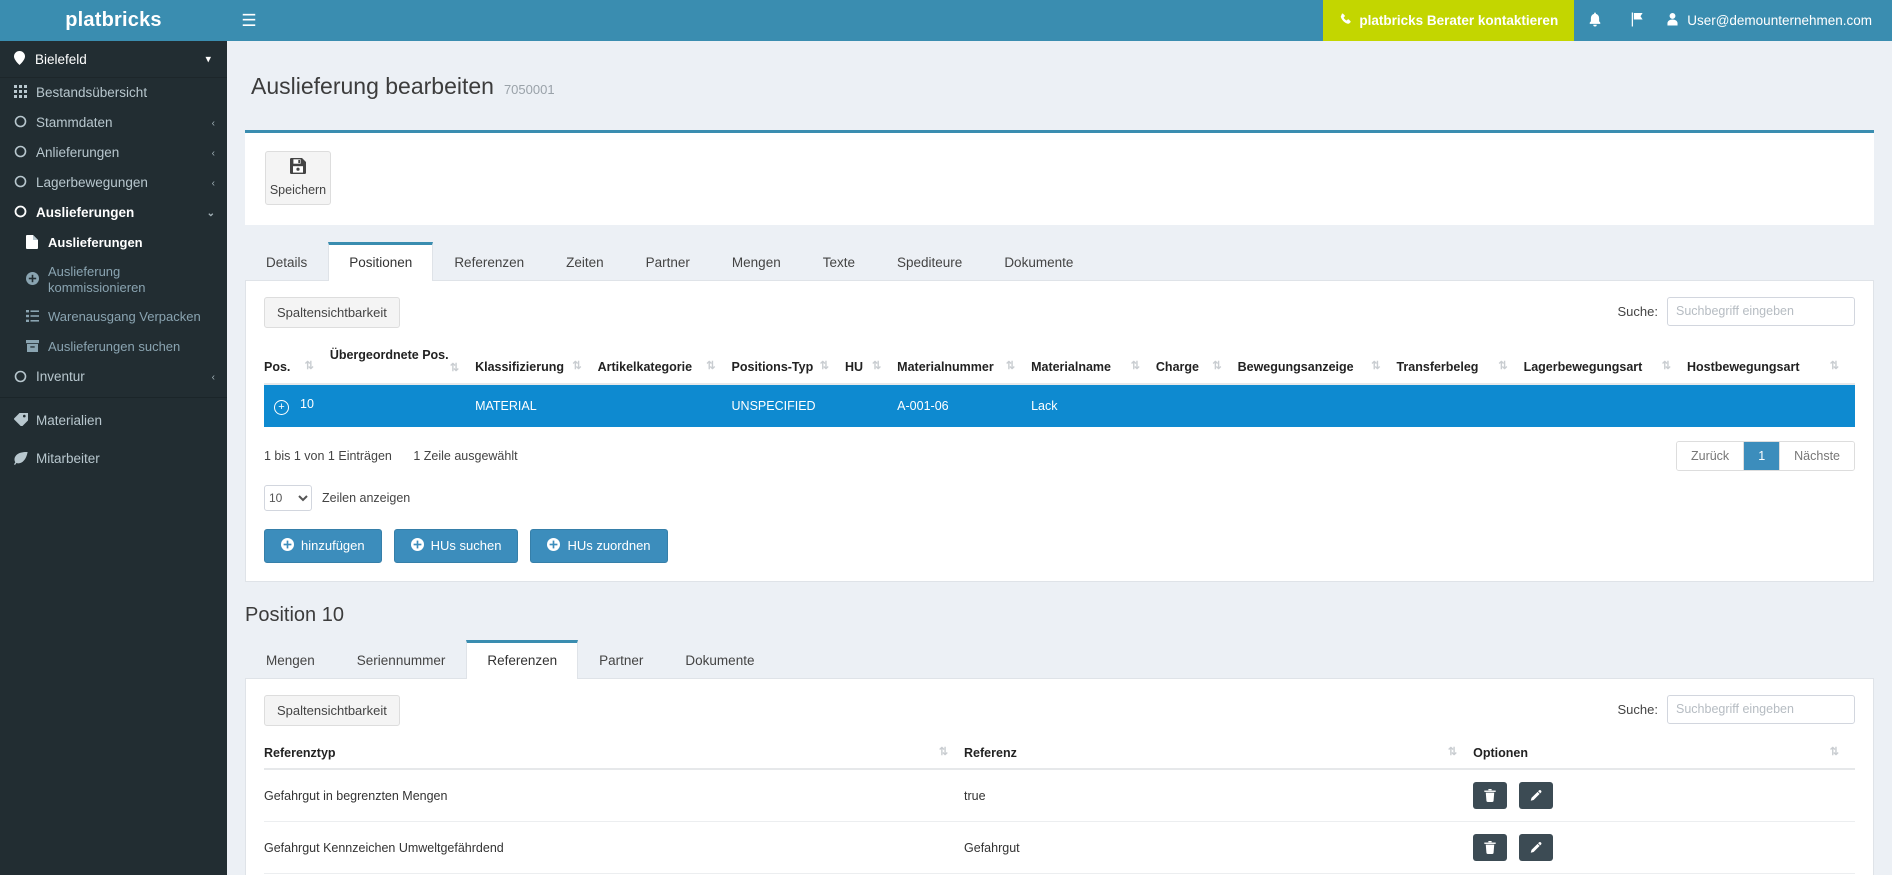 The image size is (1892, 875). What do you see at coordinates (621, 659) in the screenshot?
I see `tab-position-partner: Partner` at bounding box center [621, 659].